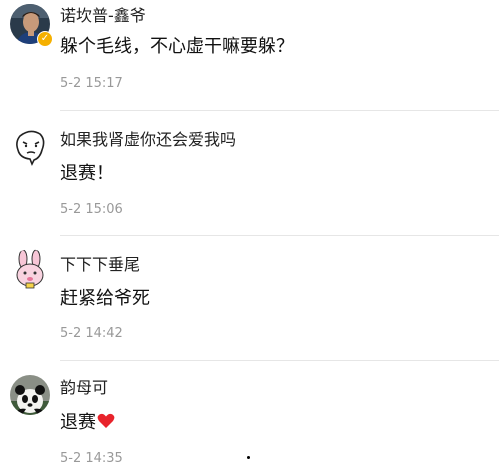 The width and height of the screenshot is (499, 467). What do you see at coordinates (177, 46) in the screenshot?
I see `comment-content: 躲个毛线，不心虚干嘛要躲？` at bounding box center [177, 46].